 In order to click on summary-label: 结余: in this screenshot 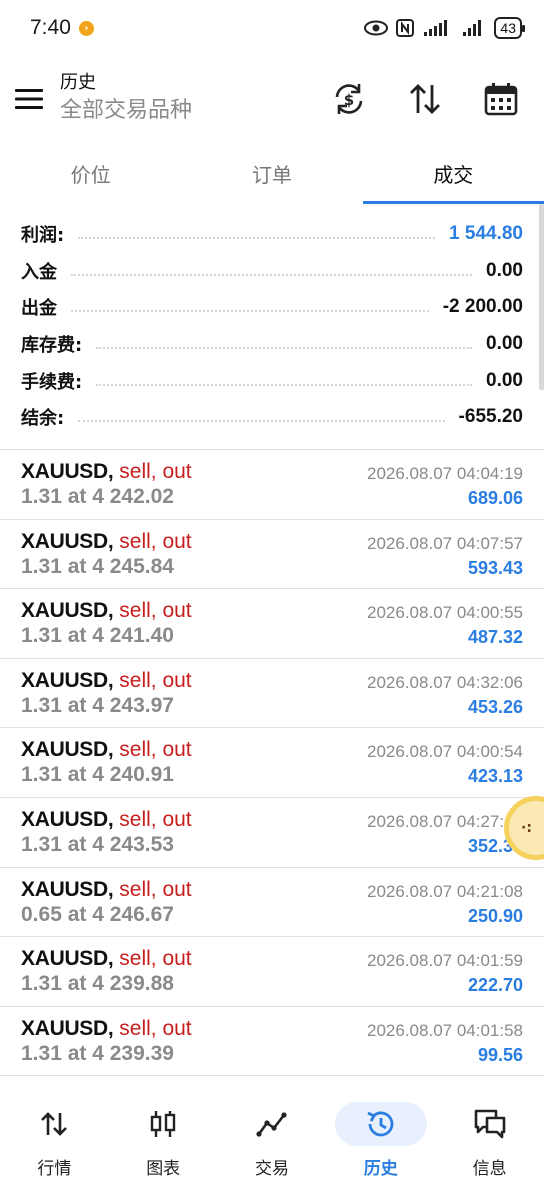, I will do `click(43, 419)`.